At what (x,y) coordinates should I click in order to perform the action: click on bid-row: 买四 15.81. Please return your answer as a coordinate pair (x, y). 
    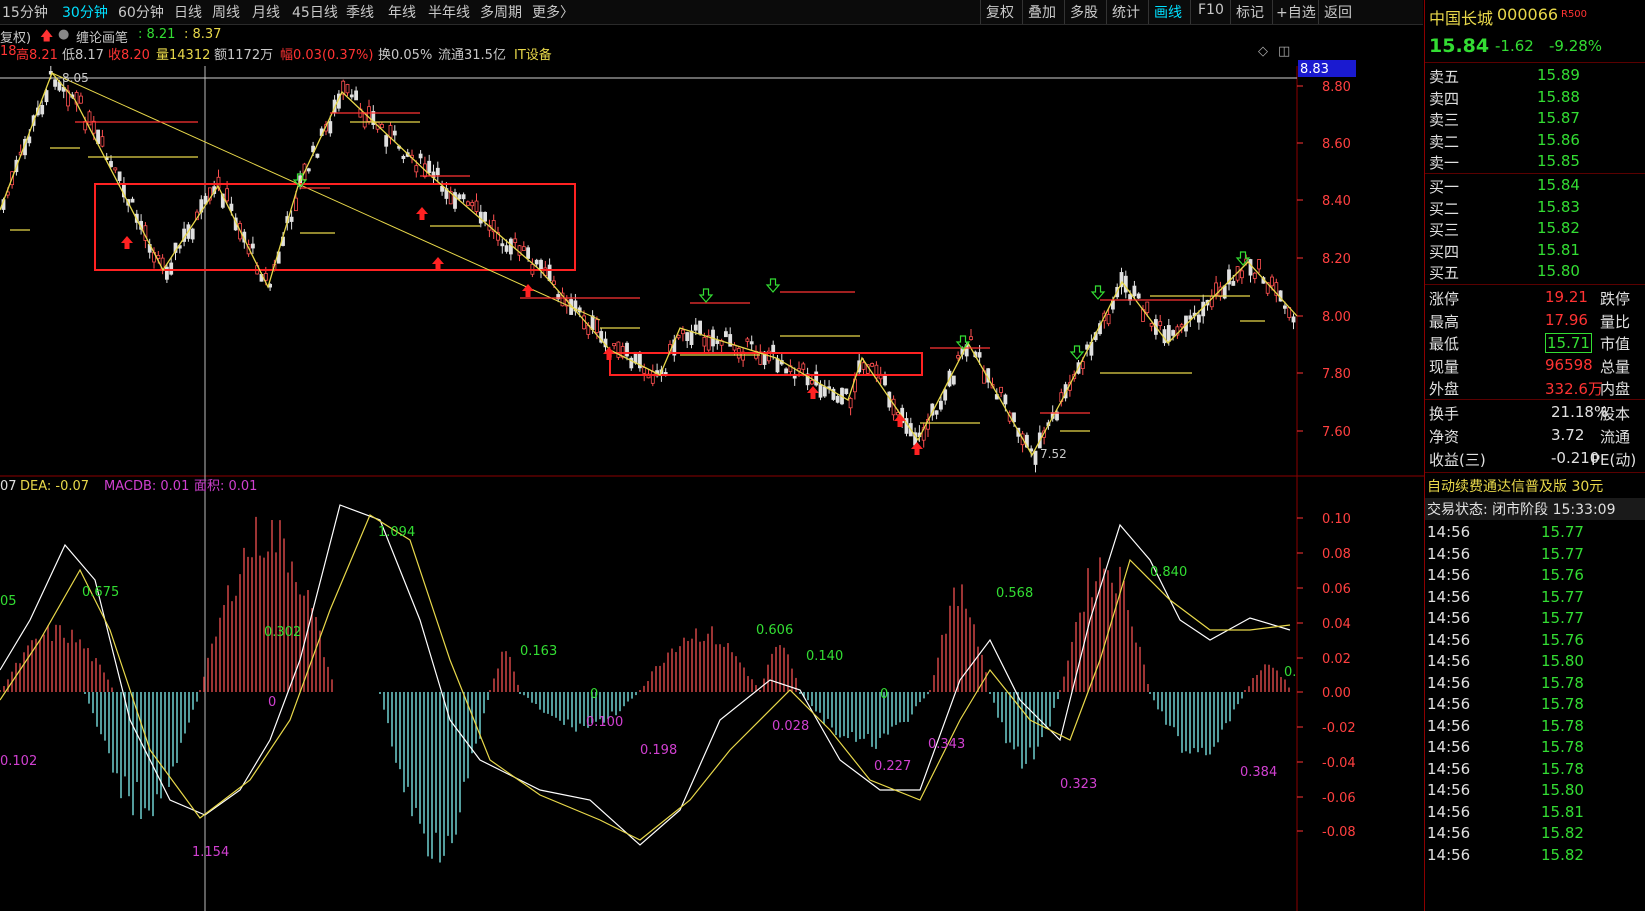
    Looking at the image, I should click on (1535, 251).